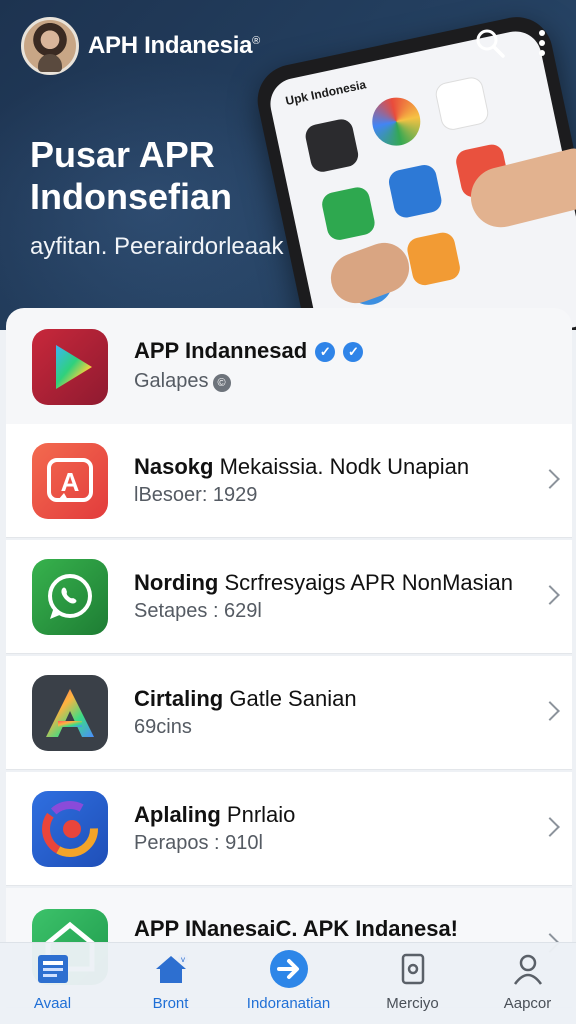  I want to click on device-icon, so click(413, 969).